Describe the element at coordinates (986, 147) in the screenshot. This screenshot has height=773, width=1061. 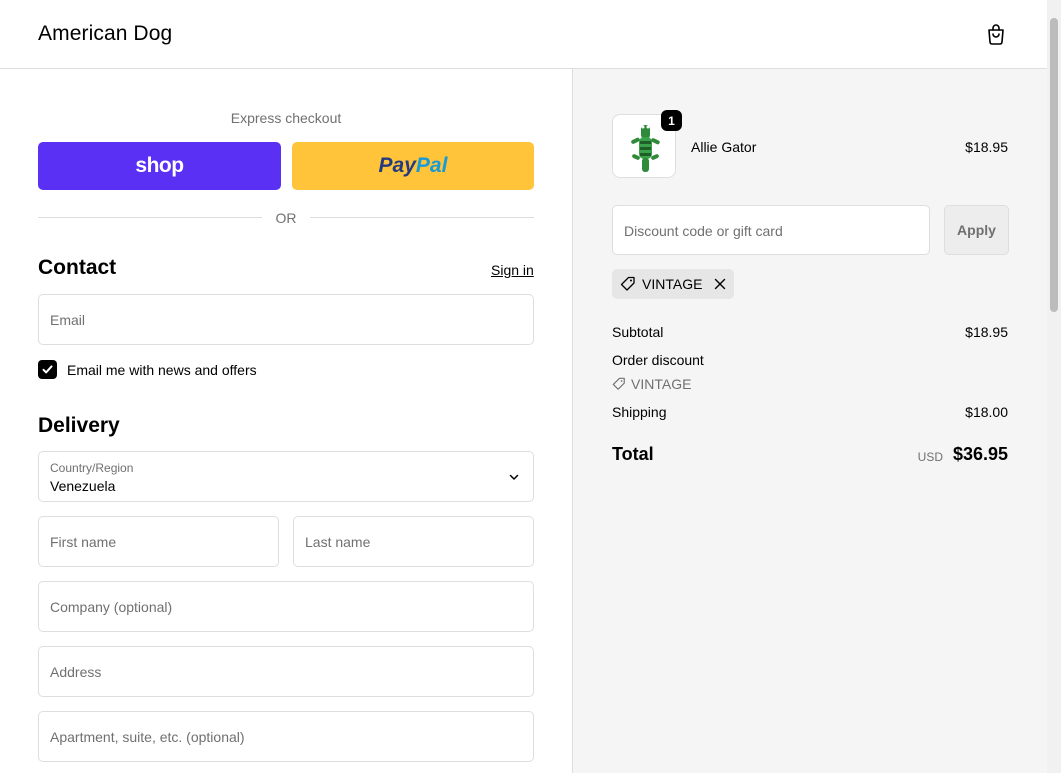
I see `product-price: $18.95` at that location.